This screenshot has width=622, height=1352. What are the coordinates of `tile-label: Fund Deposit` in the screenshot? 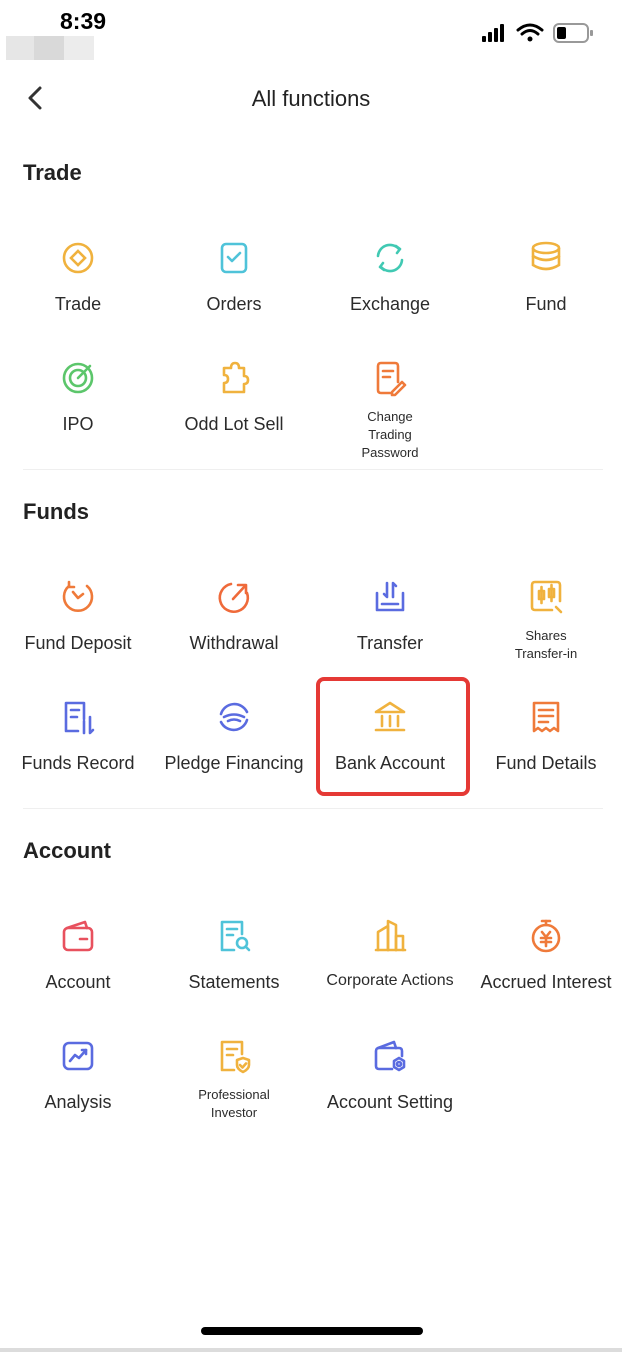 It's located at (78, 643).